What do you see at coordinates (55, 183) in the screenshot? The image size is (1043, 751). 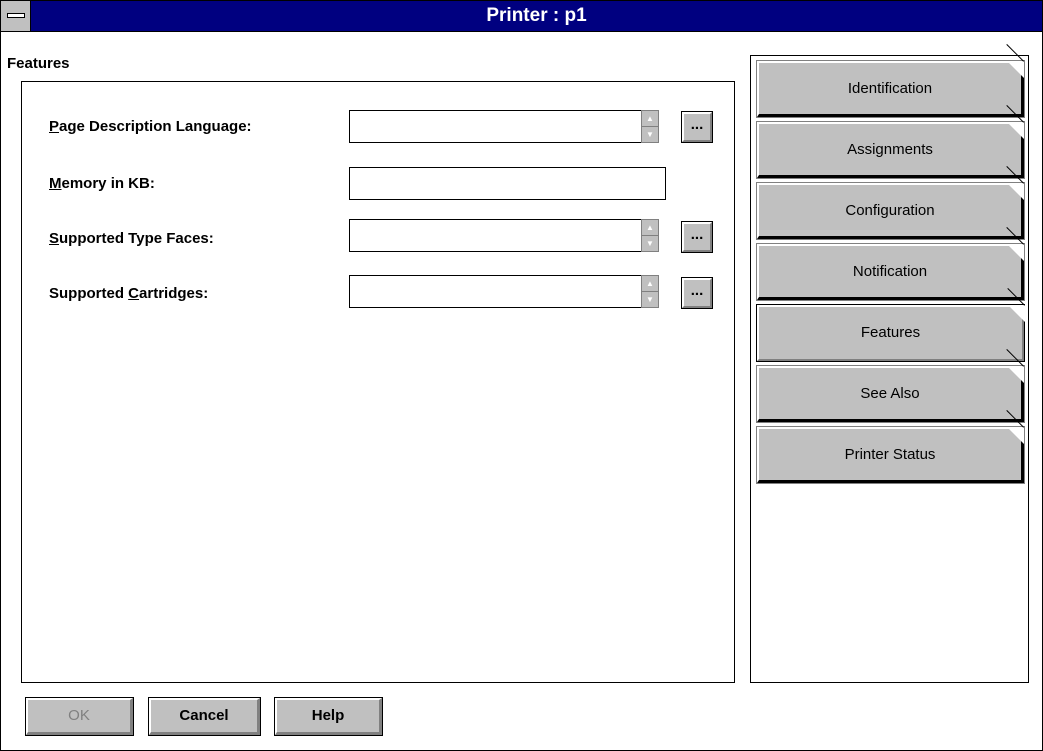 I see `label-accelerator: M` at bounding box center [55, 183].